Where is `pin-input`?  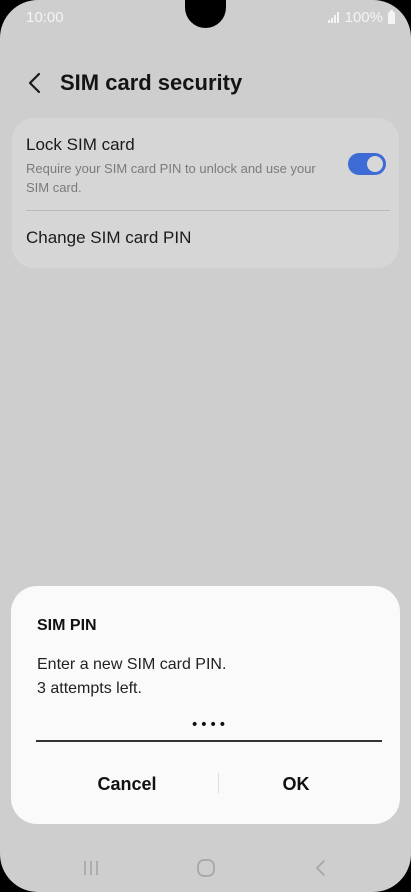
pin-input is located at coordinates (209, 723).